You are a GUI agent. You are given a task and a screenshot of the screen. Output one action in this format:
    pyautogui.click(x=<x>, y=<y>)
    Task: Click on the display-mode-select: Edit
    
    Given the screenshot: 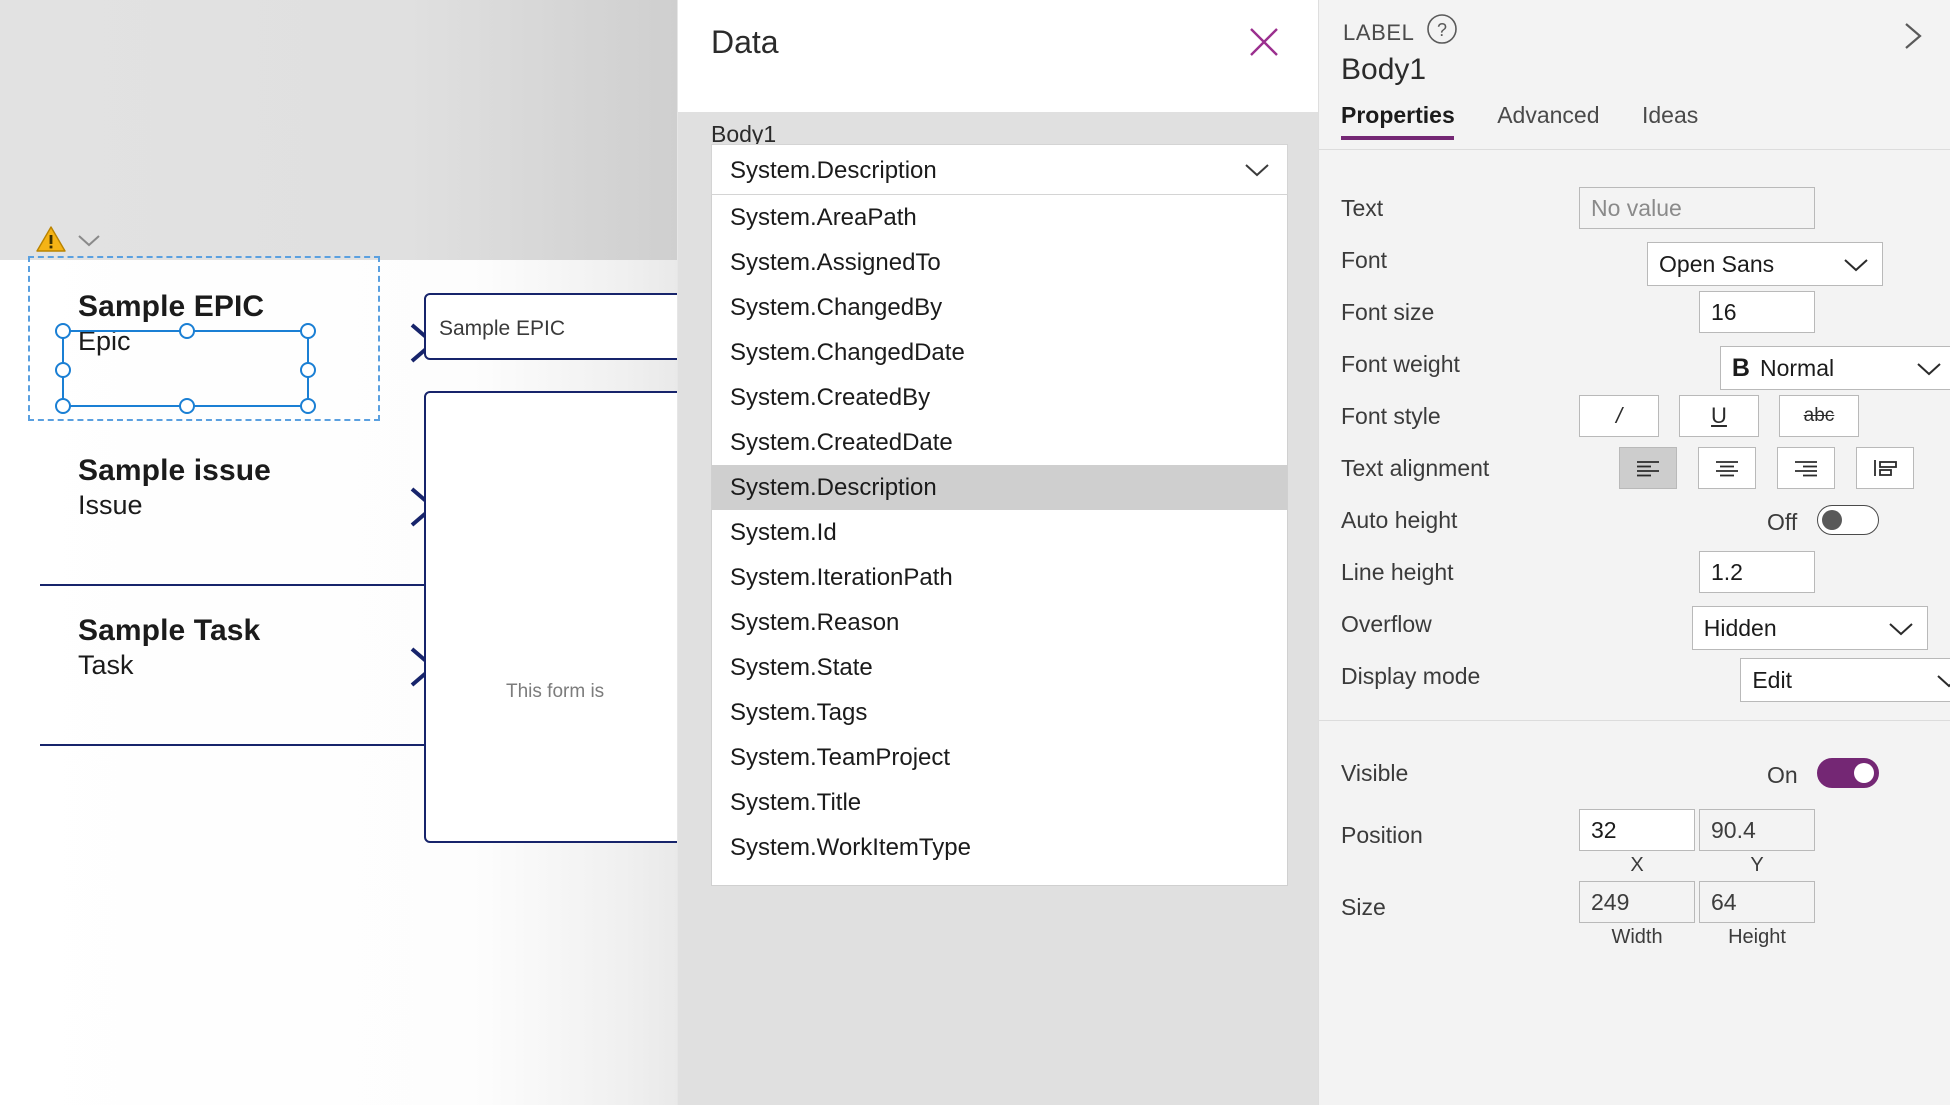 What is the action you would take?
    pyautogui.click(x=1845, y=680)
    